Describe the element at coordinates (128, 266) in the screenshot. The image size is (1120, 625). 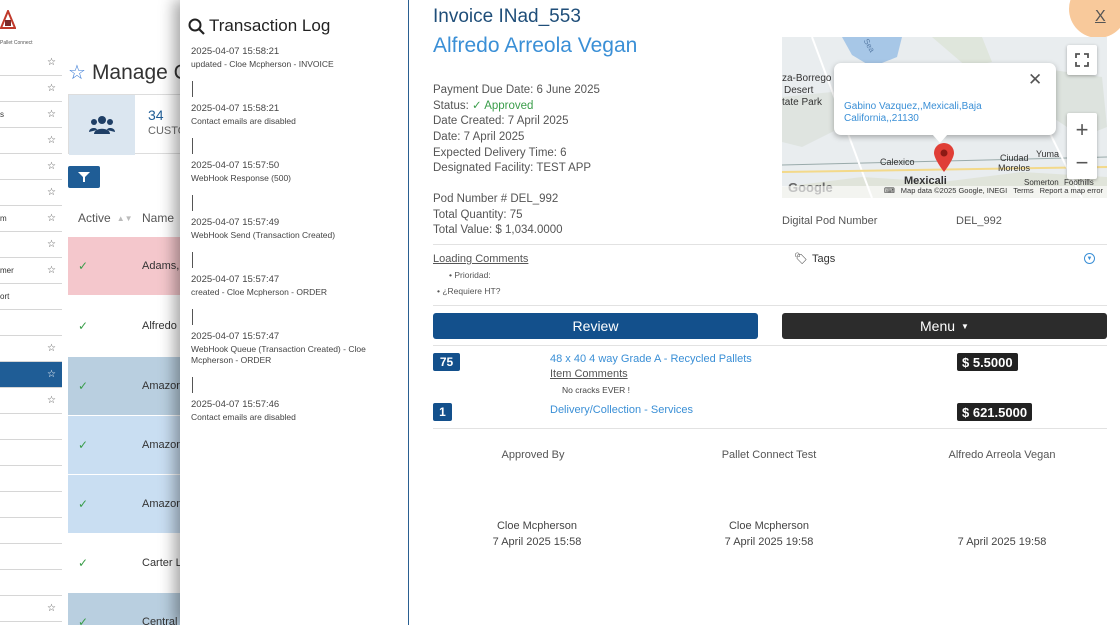
I see `table-row: ✓ Adams,` at that location.